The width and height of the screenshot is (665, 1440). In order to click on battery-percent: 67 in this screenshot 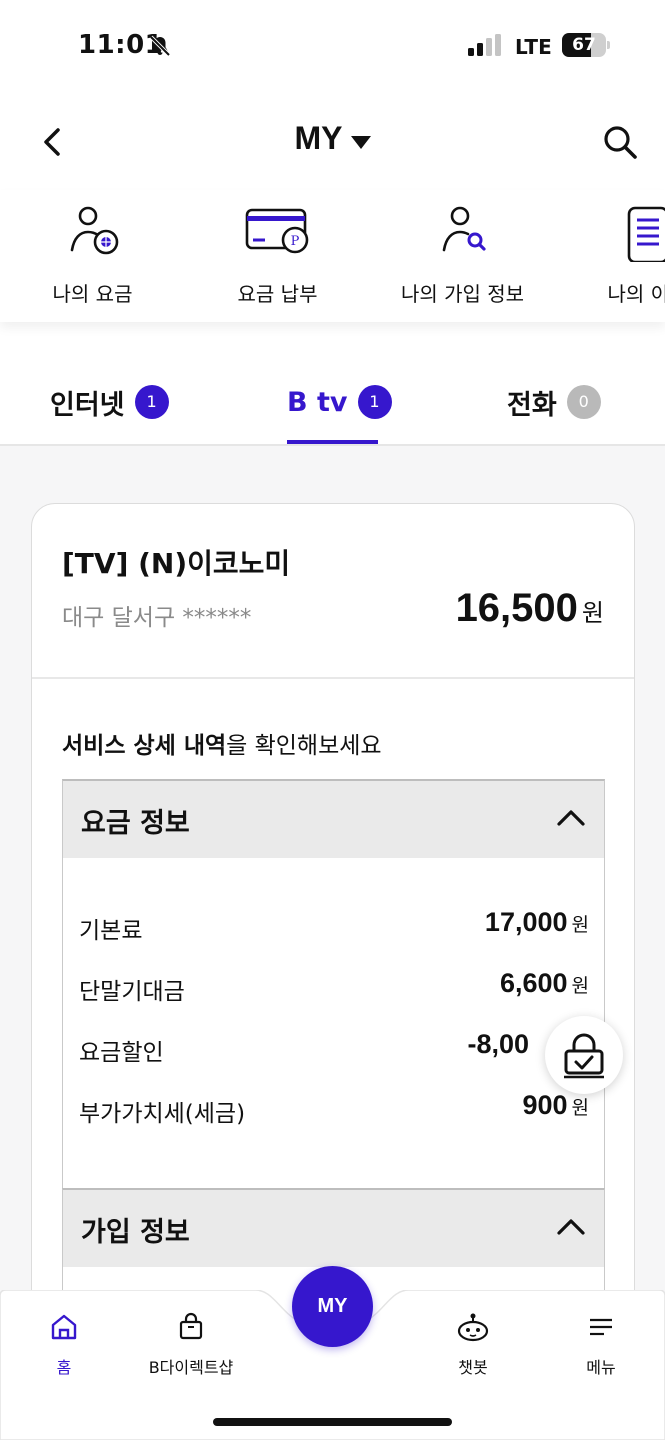, I will do `click(584, 45)`.